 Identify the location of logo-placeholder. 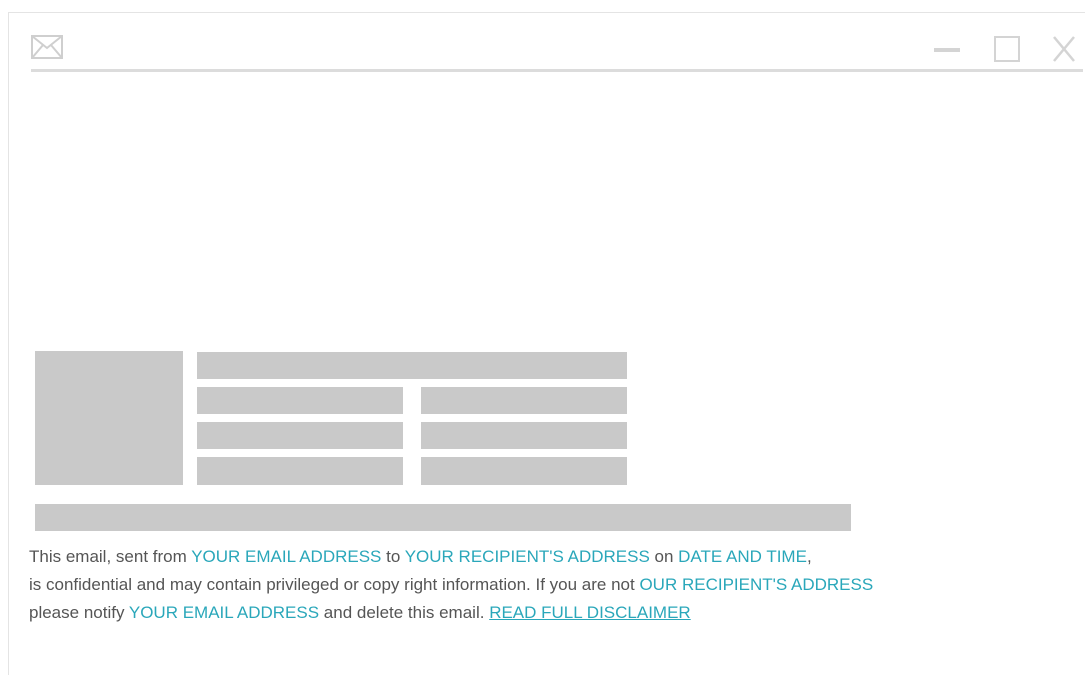
(109, 418).